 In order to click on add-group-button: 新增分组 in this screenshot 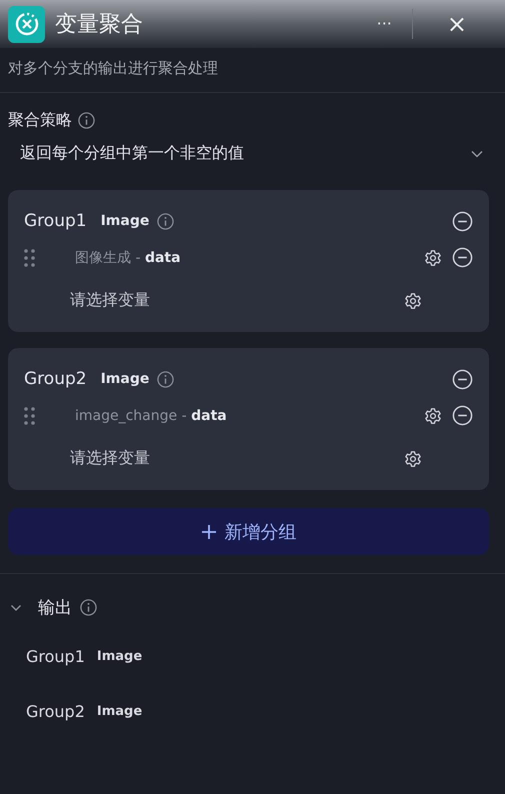, I will do `click(248, 531)`.